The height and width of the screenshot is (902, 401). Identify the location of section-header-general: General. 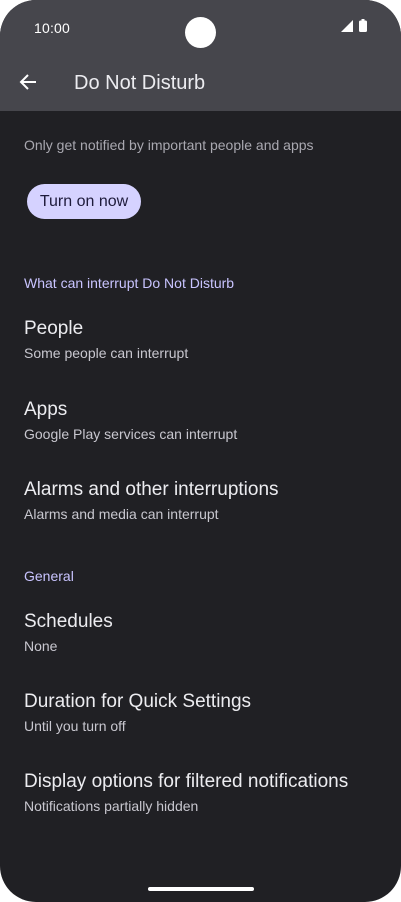
(49, 576).